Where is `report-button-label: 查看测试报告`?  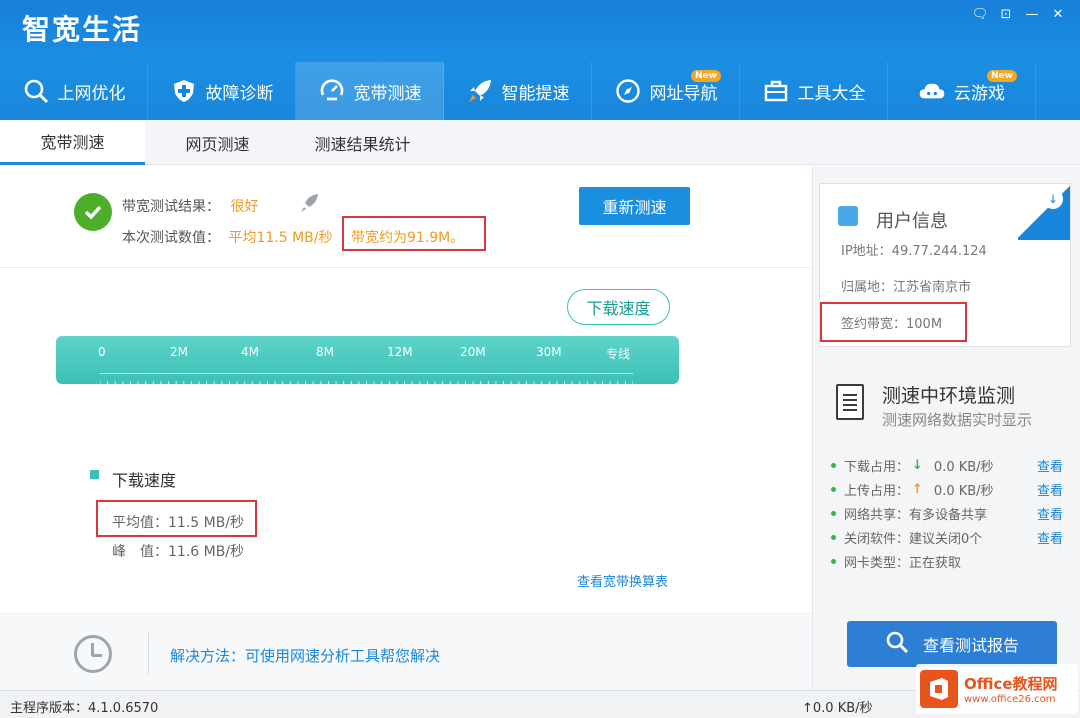
report-button-label: 查看测试报告 is located at coordinates (970, 645).